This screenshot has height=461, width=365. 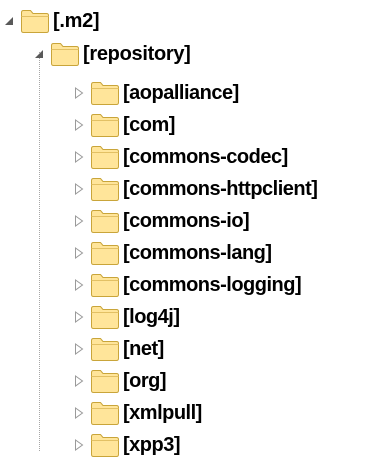 What do you see at coordinates (220, 189) in the screenshot?
I see `tree-node-label: [commons-httpclient]` at bounding box center [220, 189].